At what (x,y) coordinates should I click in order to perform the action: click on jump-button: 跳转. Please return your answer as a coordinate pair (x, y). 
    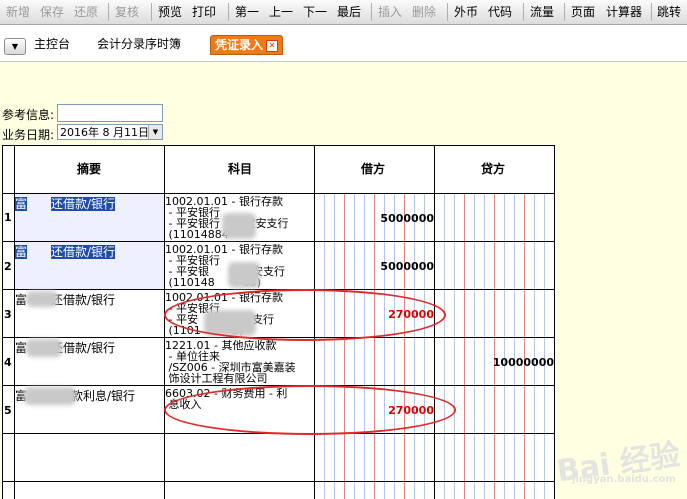
    Looking at the image, I should click on (669, 12).